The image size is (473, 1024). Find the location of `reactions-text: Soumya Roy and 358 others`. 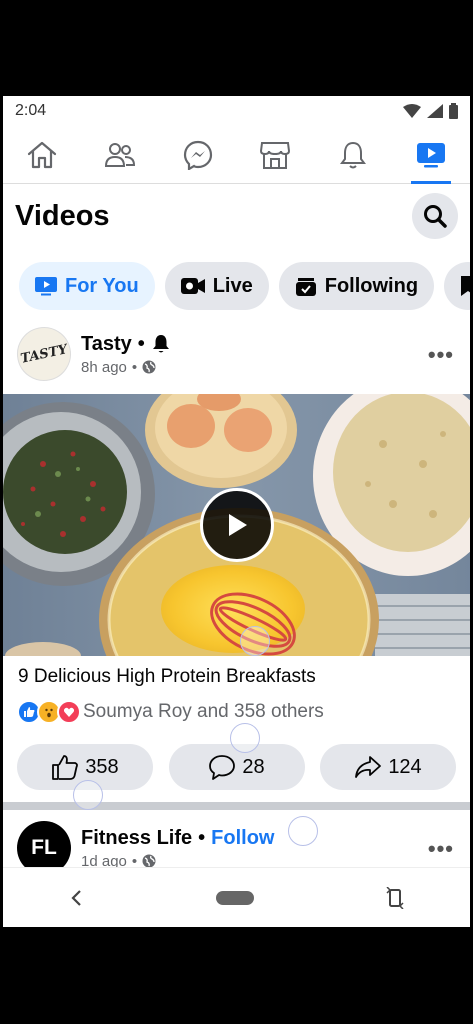

reactions-text: Soumya Roy and 358 others is located at coordinates (203, 712).